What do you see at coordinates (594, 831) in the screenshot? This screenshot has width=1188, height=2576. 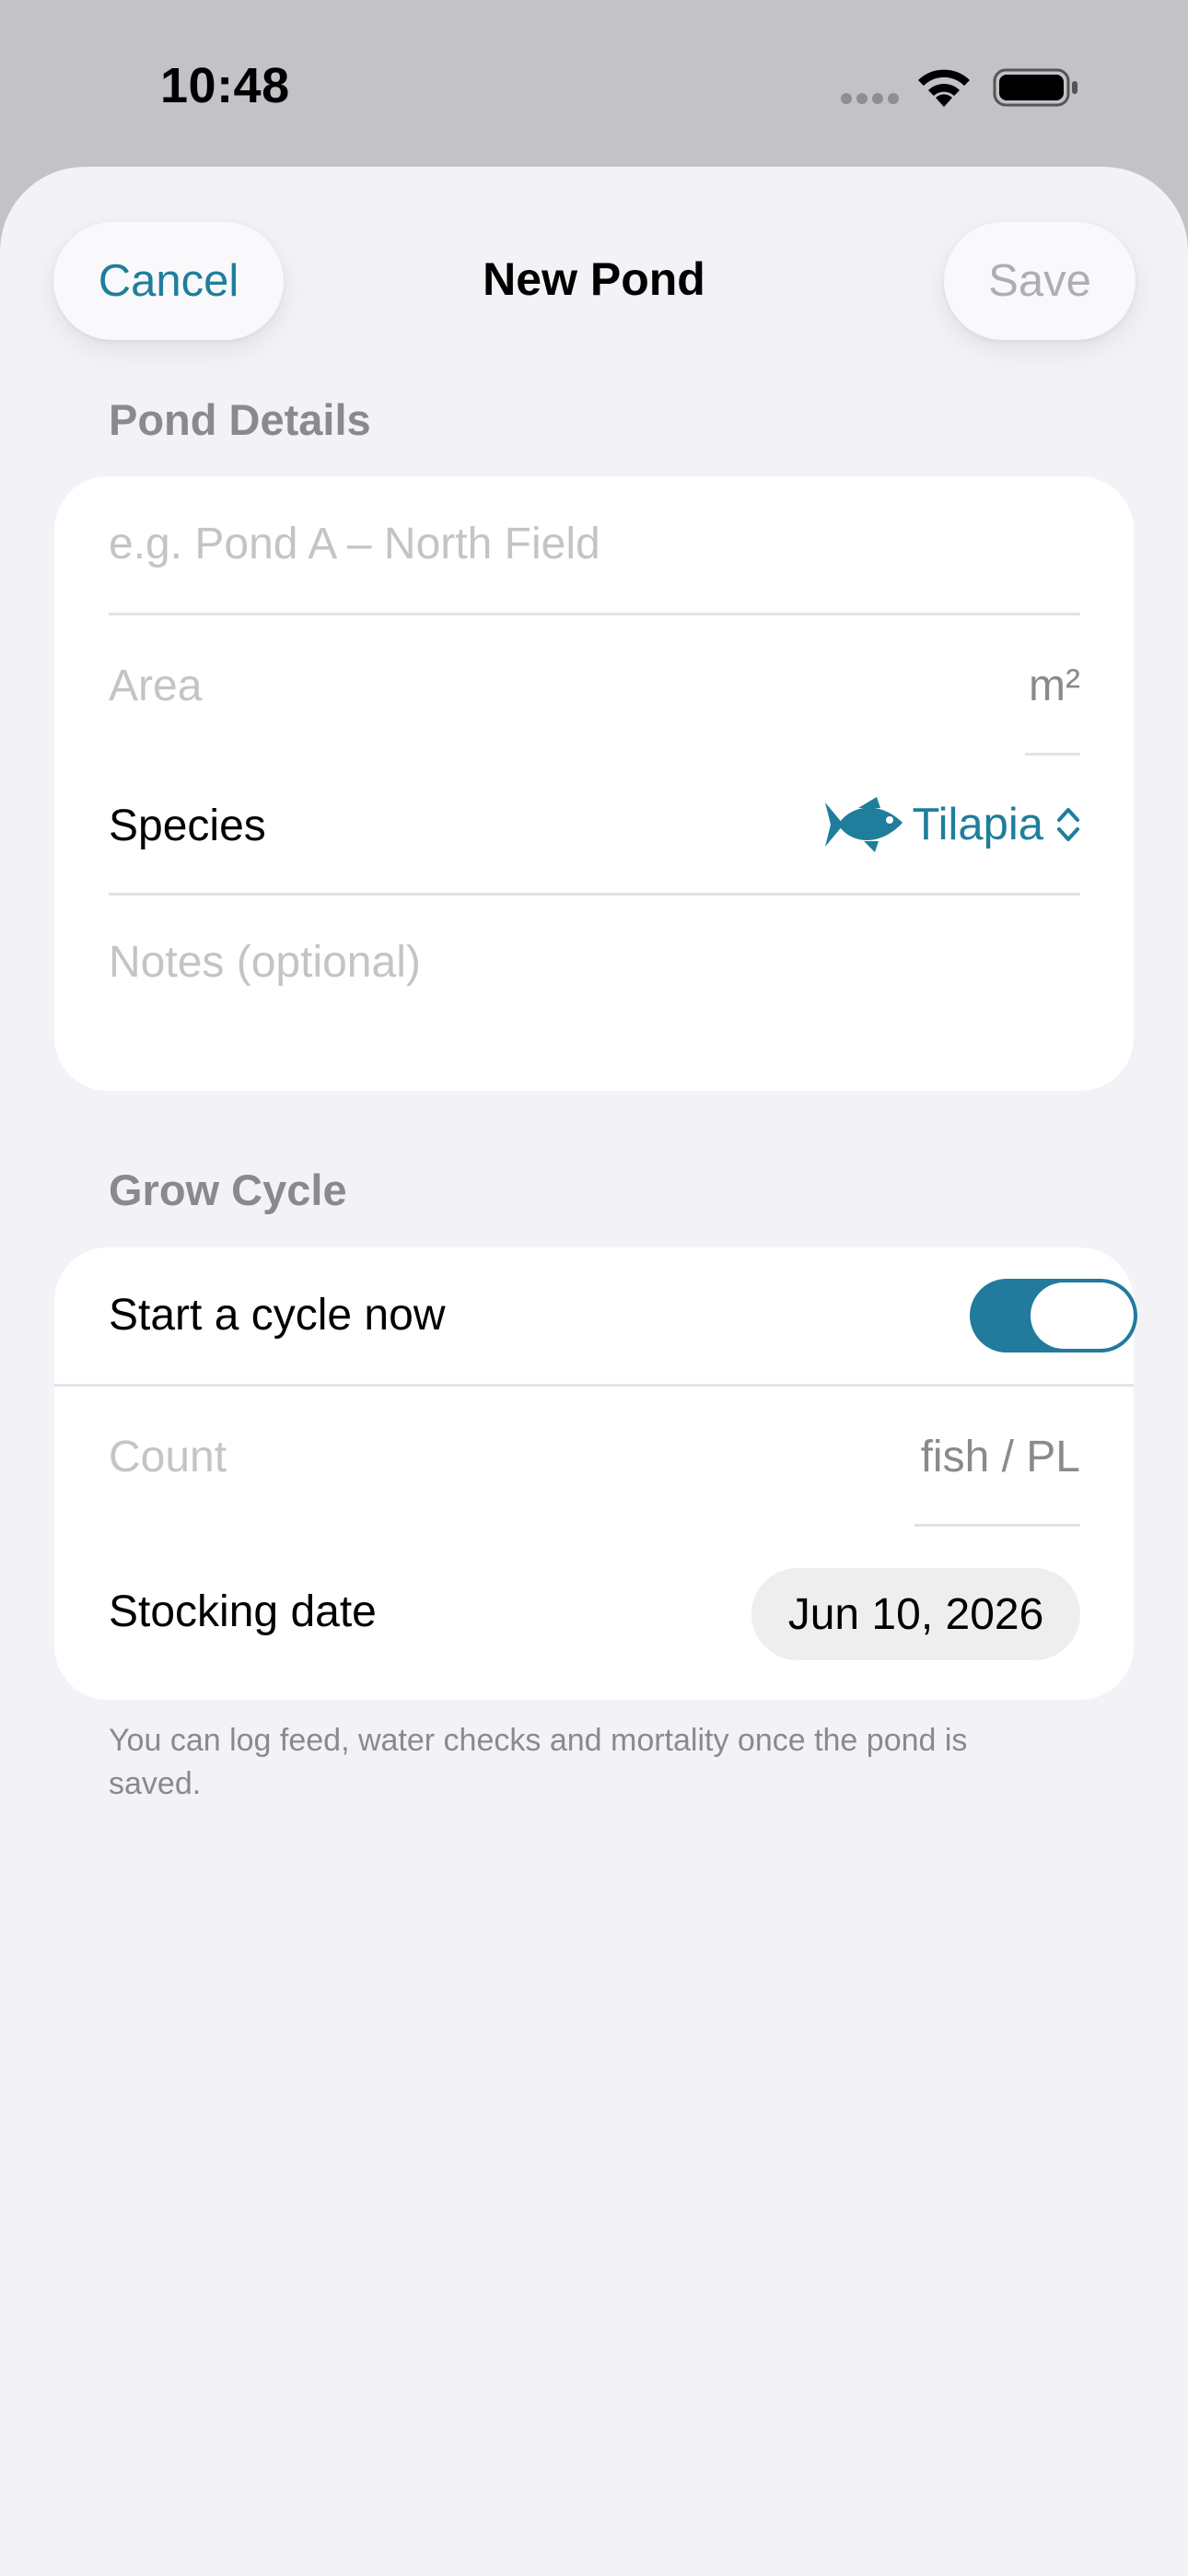 I see `species-row: Species Tilapia` at bounding box center [594, 831].